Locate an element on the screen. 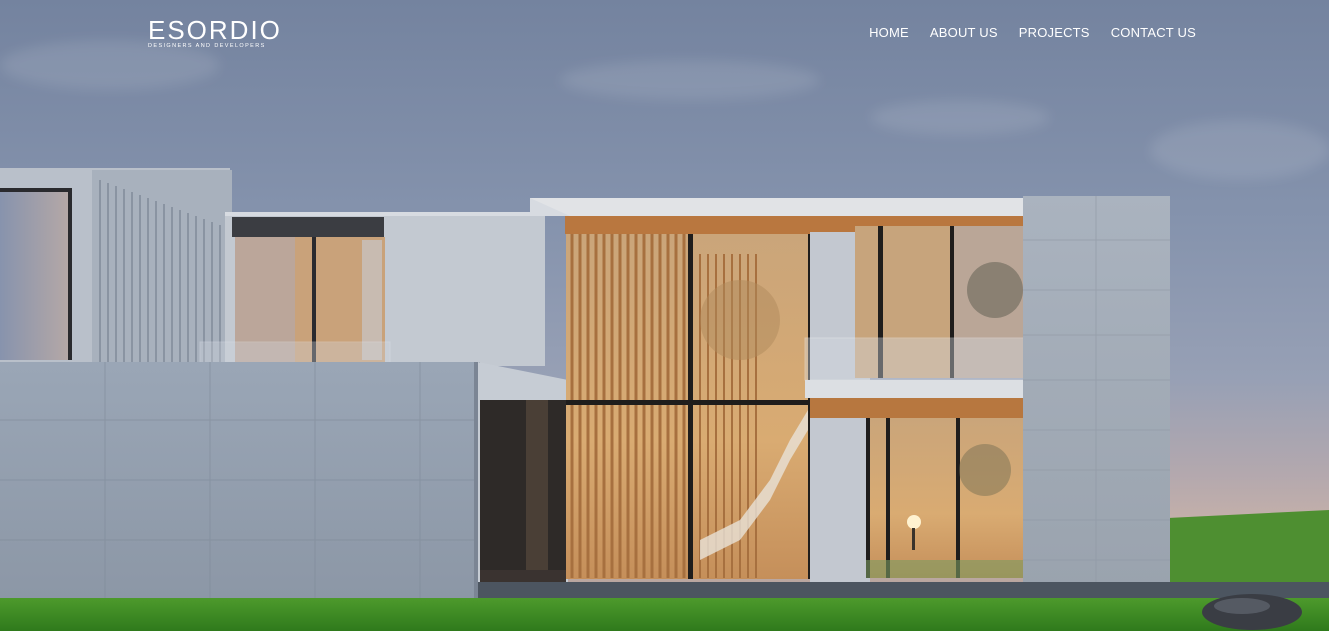 Image resolution: width=1329 pixels, height=631 pixels. lawn is located at coordinates (664, 614).